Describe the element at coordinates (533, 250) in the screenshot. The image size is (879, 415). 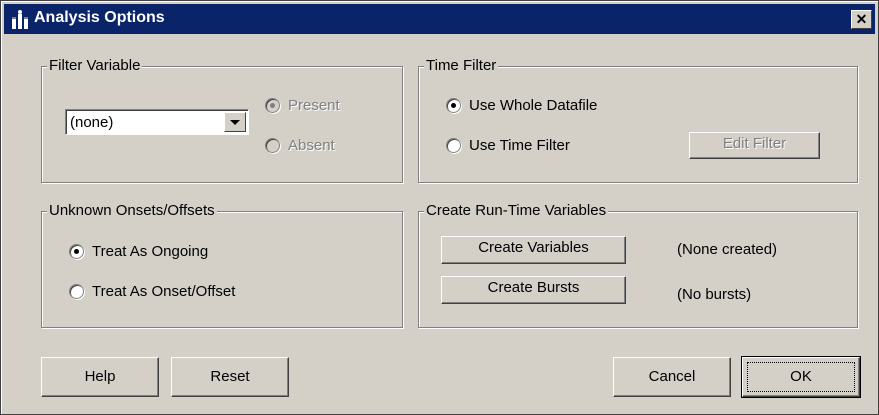
I see `create-variables-button: Create Variables` at that location.